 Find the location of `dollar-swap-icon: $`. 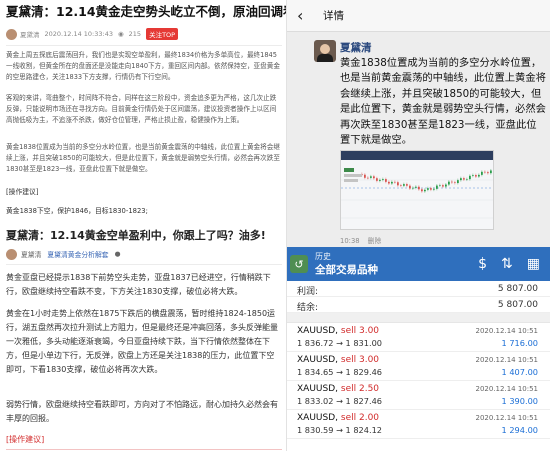

dollar-swap-icon: $ is located at coordinates (482, 264).